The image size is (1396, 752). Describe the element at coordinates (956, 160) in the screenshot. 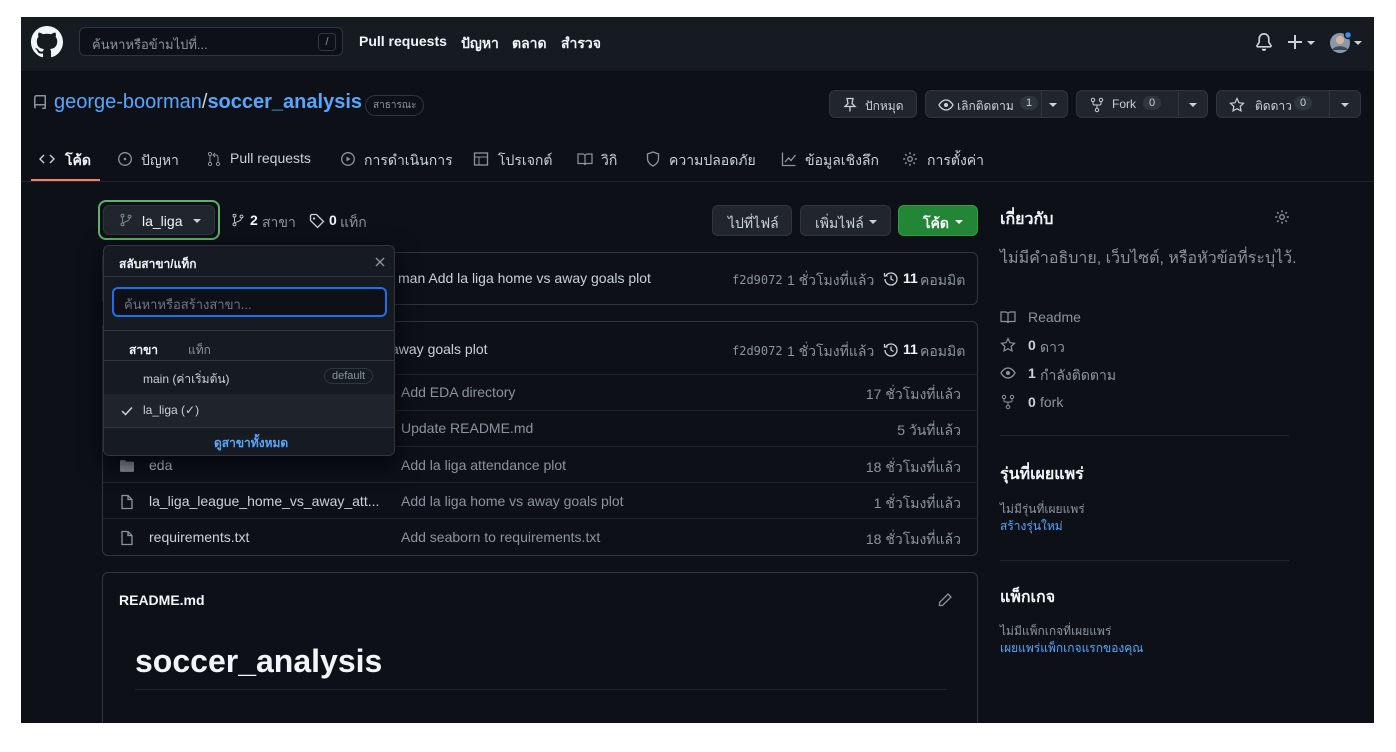

I see `tab-label: การตั้งค่า` at that location.